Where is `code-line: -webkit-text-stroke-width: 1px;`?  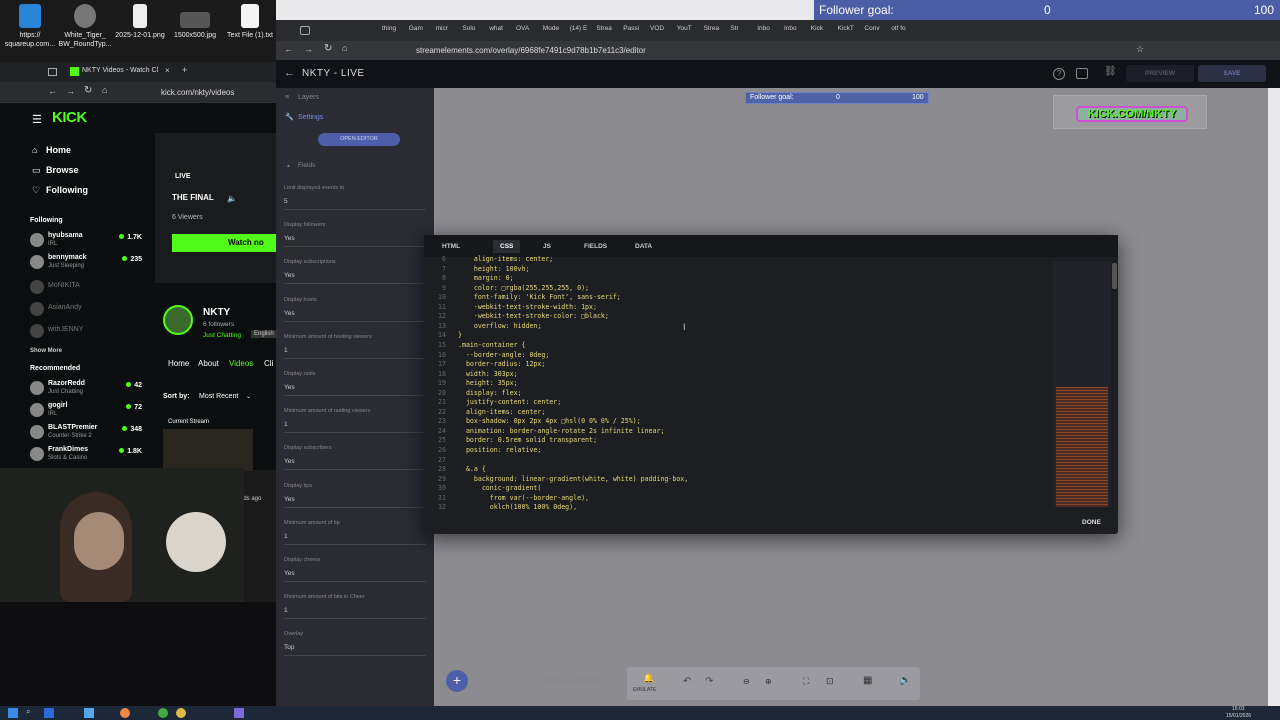 code-line: -webkit-text-stroke-width: 1px; is located at coordinates (527, 308).